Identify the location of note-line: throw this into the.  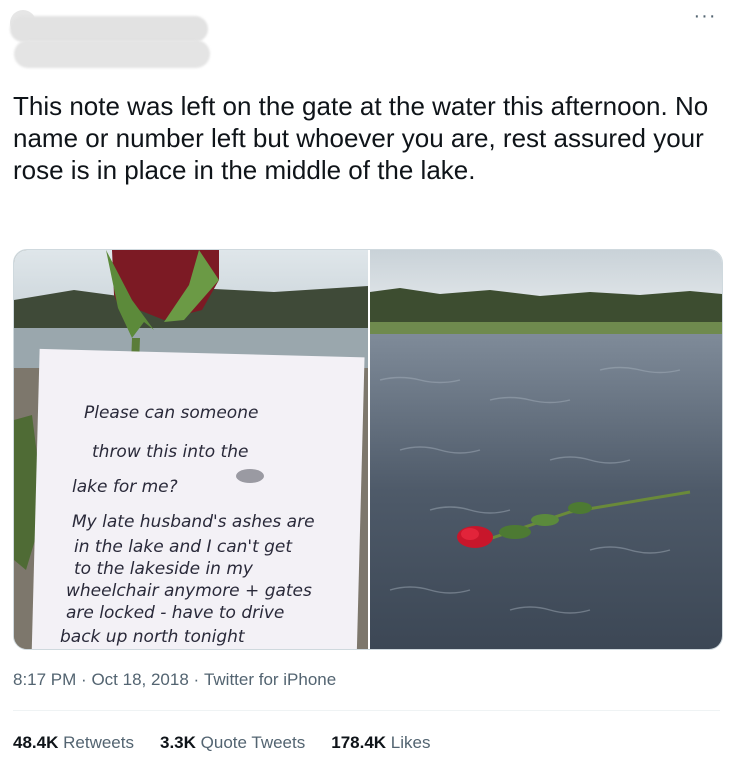
(170, 452).